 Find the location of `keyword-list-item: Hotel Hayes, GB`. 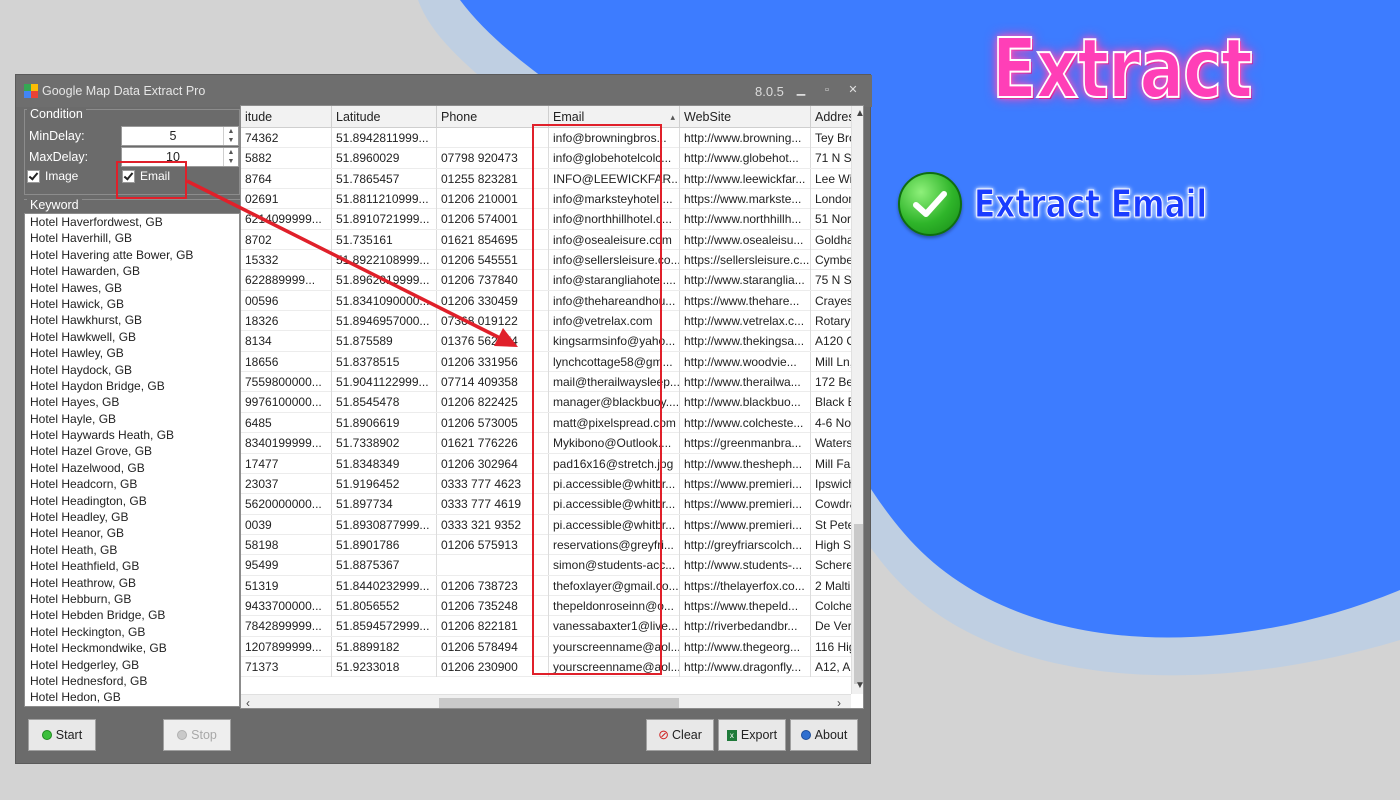

keyword-list-item: Hotel Hayes, GB is located at coordinates (132, 402).